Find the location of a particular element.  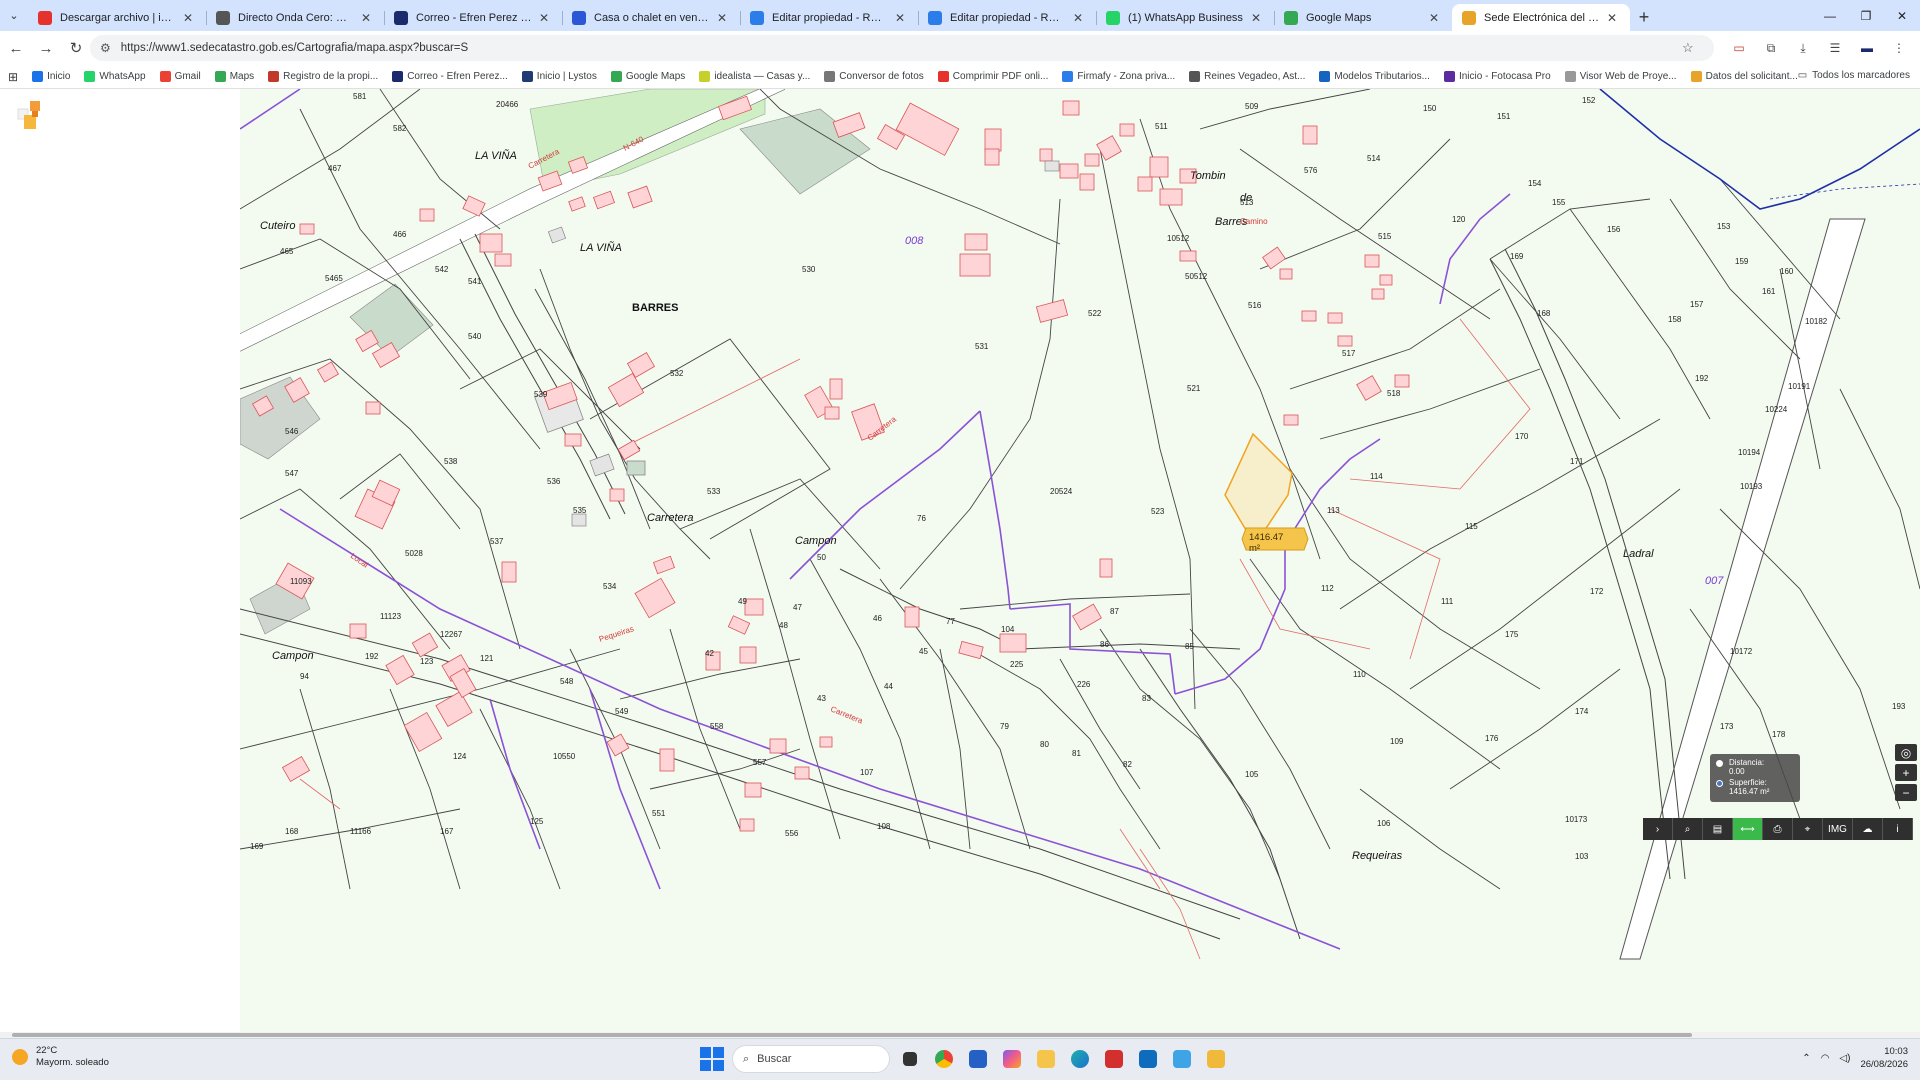

minimize-button: — is located at coordinates (1830, 15).